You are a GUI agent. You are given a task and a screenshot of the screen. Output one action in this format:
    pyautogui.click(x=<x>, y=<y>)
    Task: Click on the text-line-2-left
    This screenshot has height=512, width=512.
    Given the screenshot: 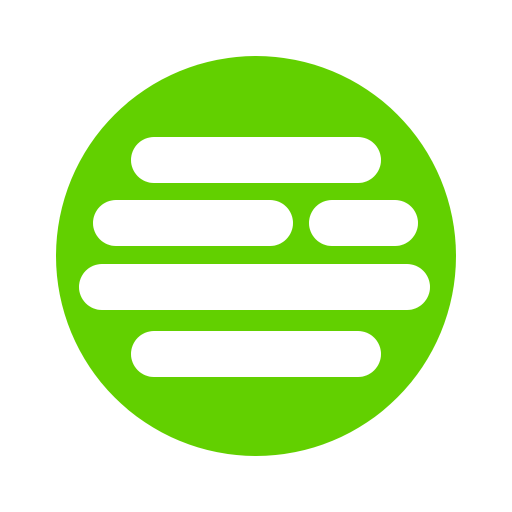 What is the action you would take?
    pyautogui.click(x=193, y=223)
    